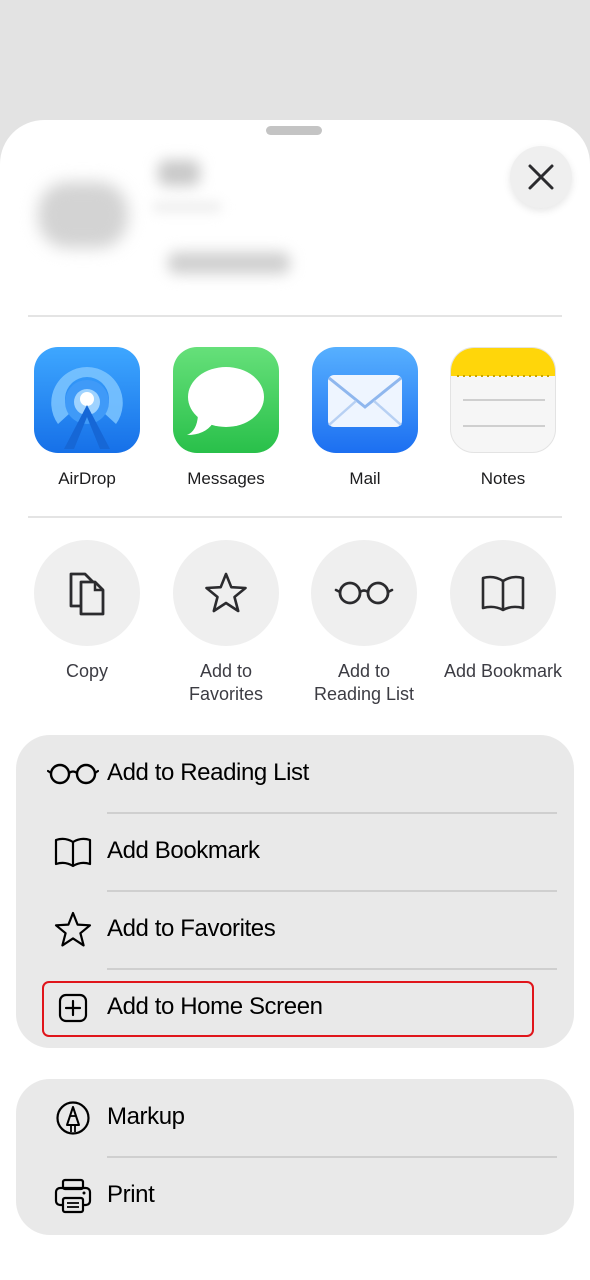 The image size is (590, 1280). What do you see at coordinates (87, 594) in the screenshot?
I see `copy-icon` at bounding box center [87, 594].